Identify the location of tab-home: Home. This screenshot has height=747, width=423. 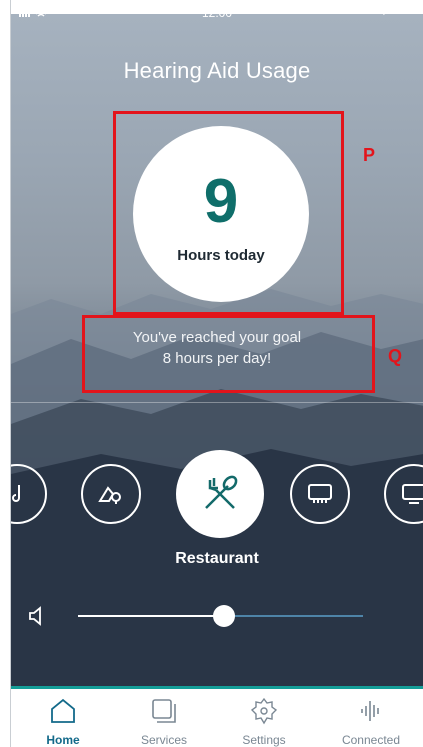
(63, 718).